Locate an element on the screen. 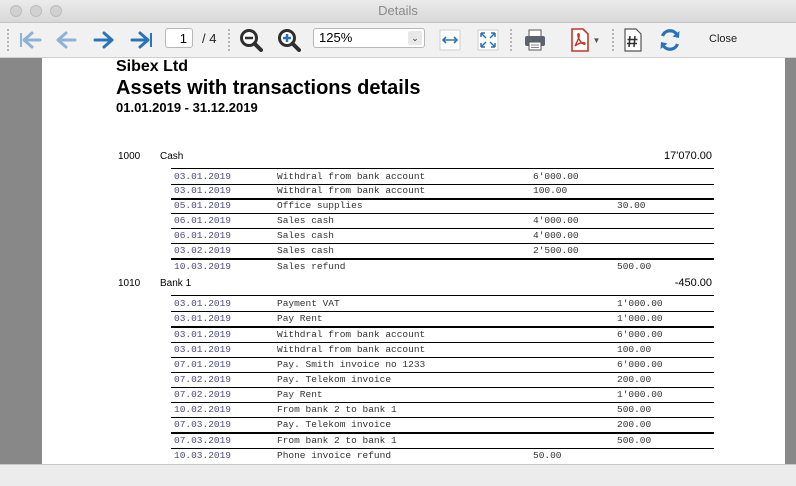 This screenshot has width=796, height=486. export-pdf-button: ▼ is located at coordinates (584, 40).